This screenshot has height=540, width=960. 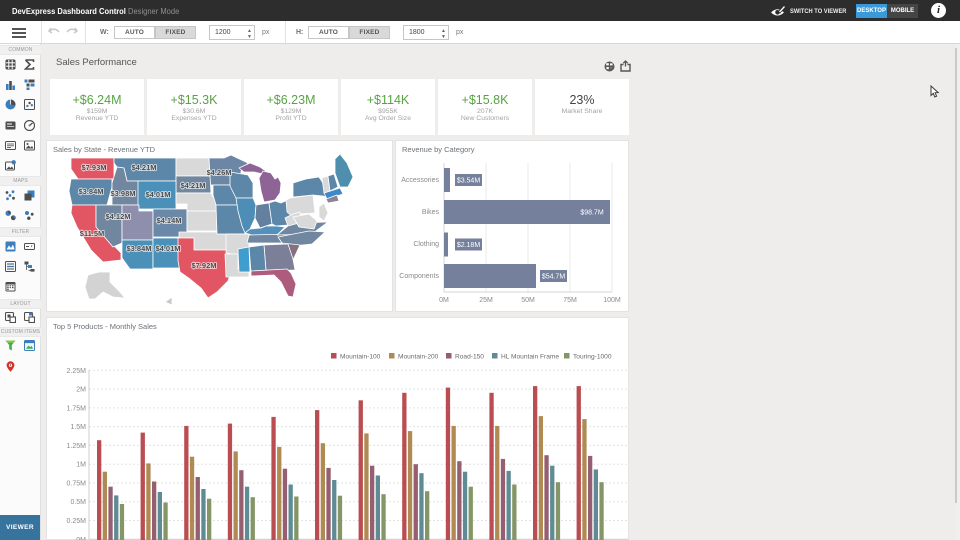 What do you see at coordinates (122, 193) in the screenshot?
I see `svg-text: $3.98M` at bounding box center [122, 193].